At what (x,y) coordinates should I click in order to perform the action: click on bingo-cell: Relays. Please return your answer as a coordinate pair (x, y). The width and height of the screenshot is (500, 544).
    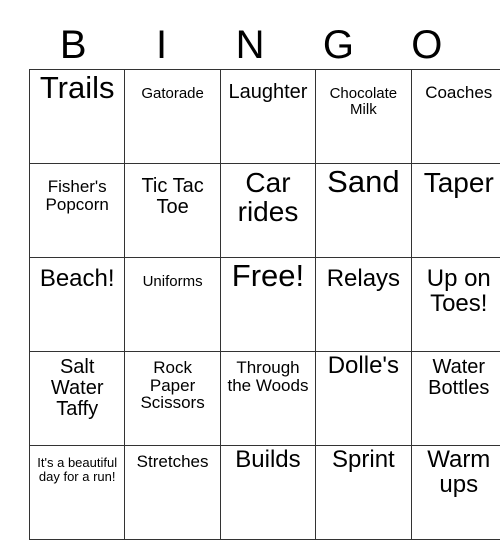
    Looking at the image, I should click on (363, 304).